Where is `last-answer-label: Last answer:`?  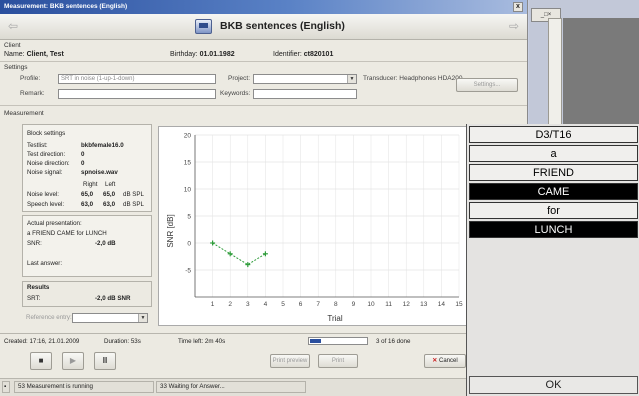 last-answer-label: Last answer: is located at coordinates (45, 263).